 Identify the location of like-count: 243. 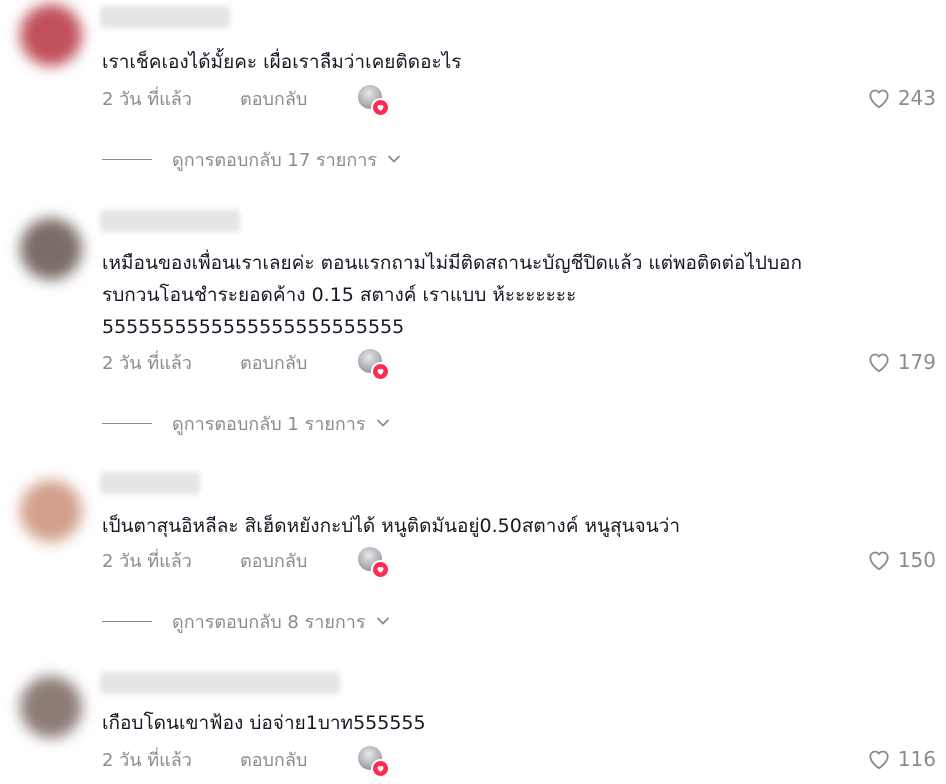
(916, 98).